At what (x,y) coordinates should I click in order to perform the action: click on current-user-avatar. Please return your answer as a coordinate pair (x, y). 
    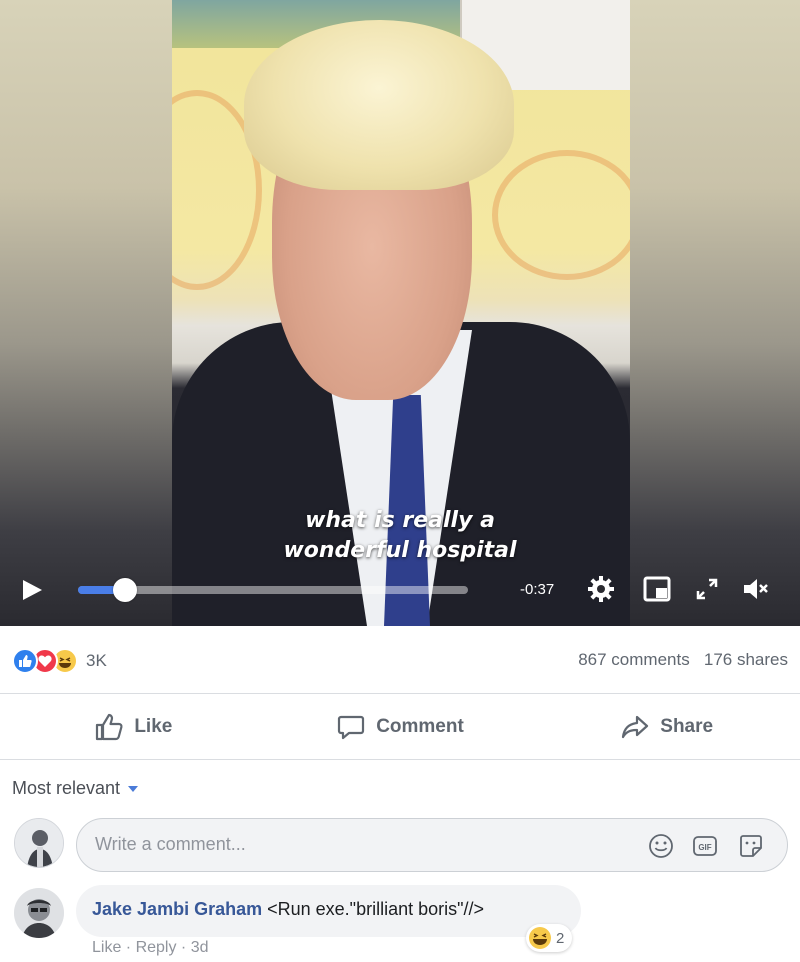
    Looking at the image, I should click on (39, 843).